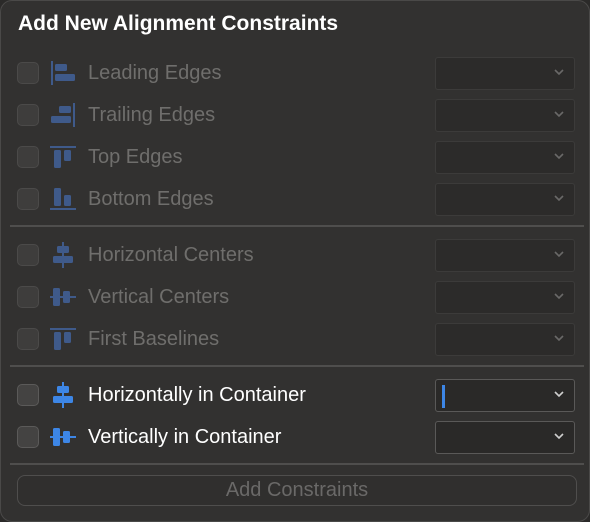 This screenshot has width=590, height=522. I want to click on horizontal-centers-label: Horizontal Centers, so click(171, 255).